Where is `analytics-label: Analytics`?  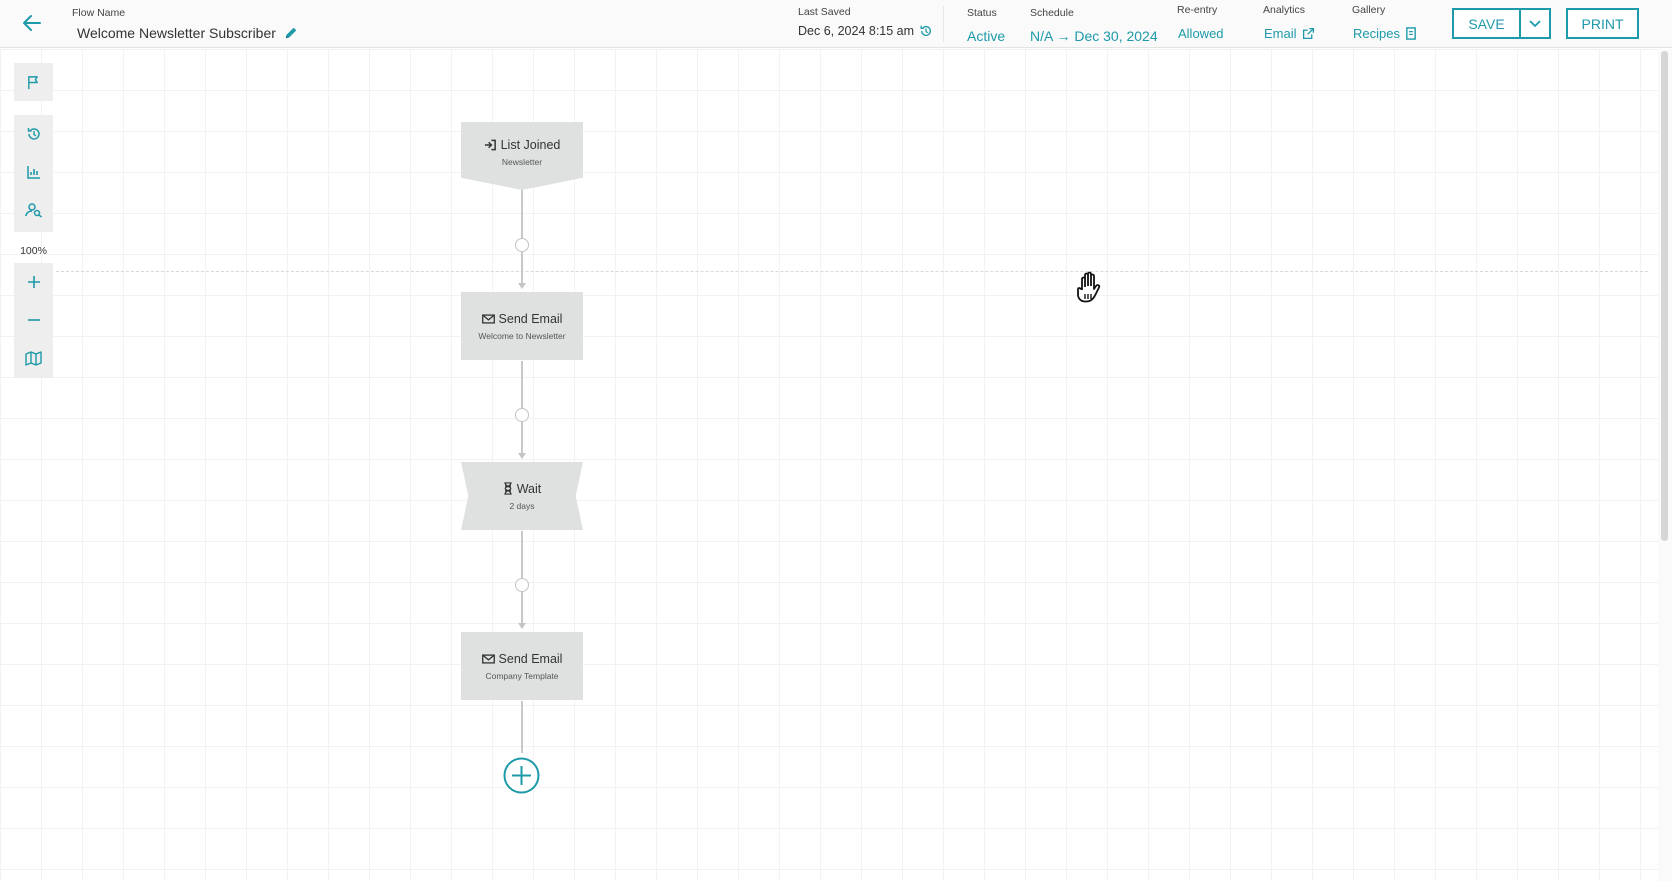
analytics-label: Analytics is located at coordinates (1284, 10).